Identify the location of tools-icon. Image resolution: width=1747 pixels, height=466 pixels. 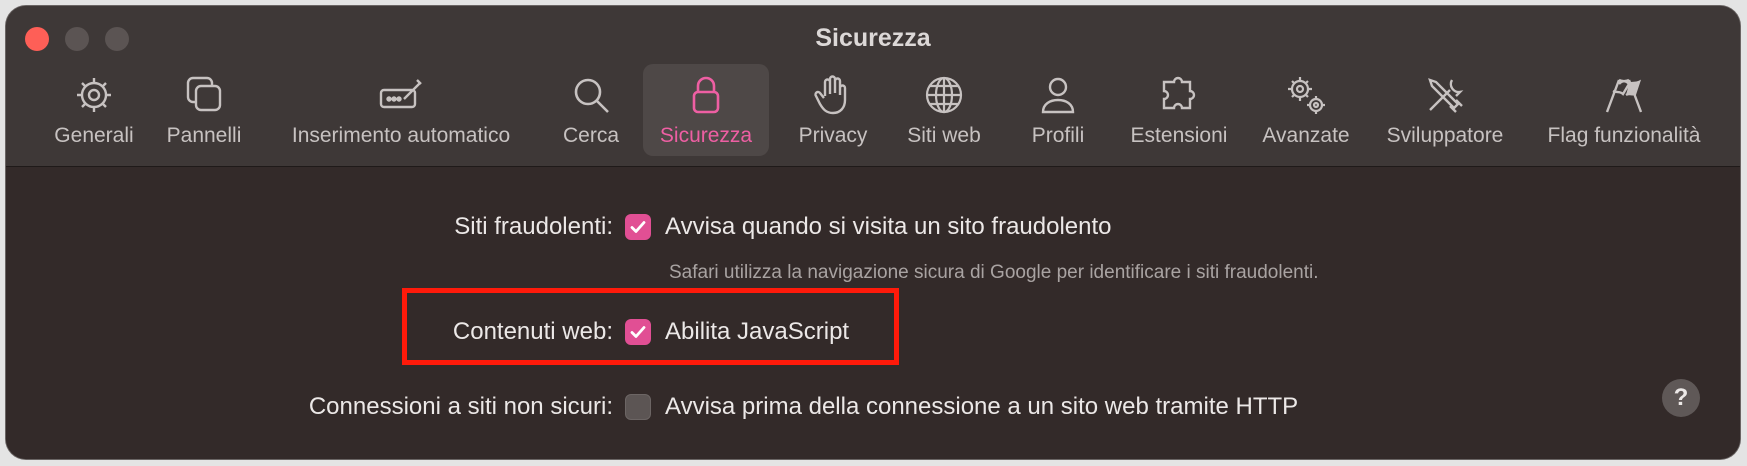
(1446, 95).